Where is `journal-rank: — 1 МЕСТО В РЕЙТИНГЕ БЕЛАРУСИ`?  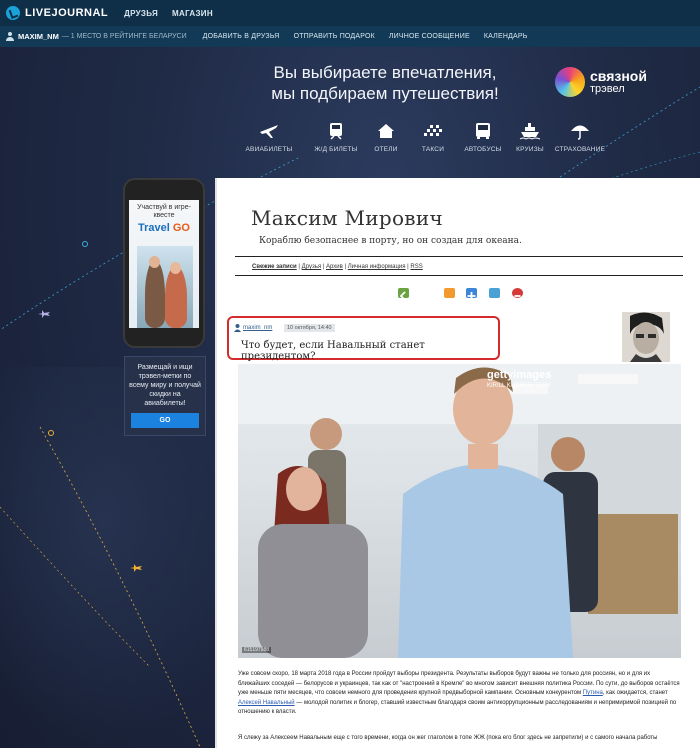
journal-rank: — 1 МЕСТО В РЕЙТИНГЕ БЕЛАРУСИ is located at coordinates (124, 36).